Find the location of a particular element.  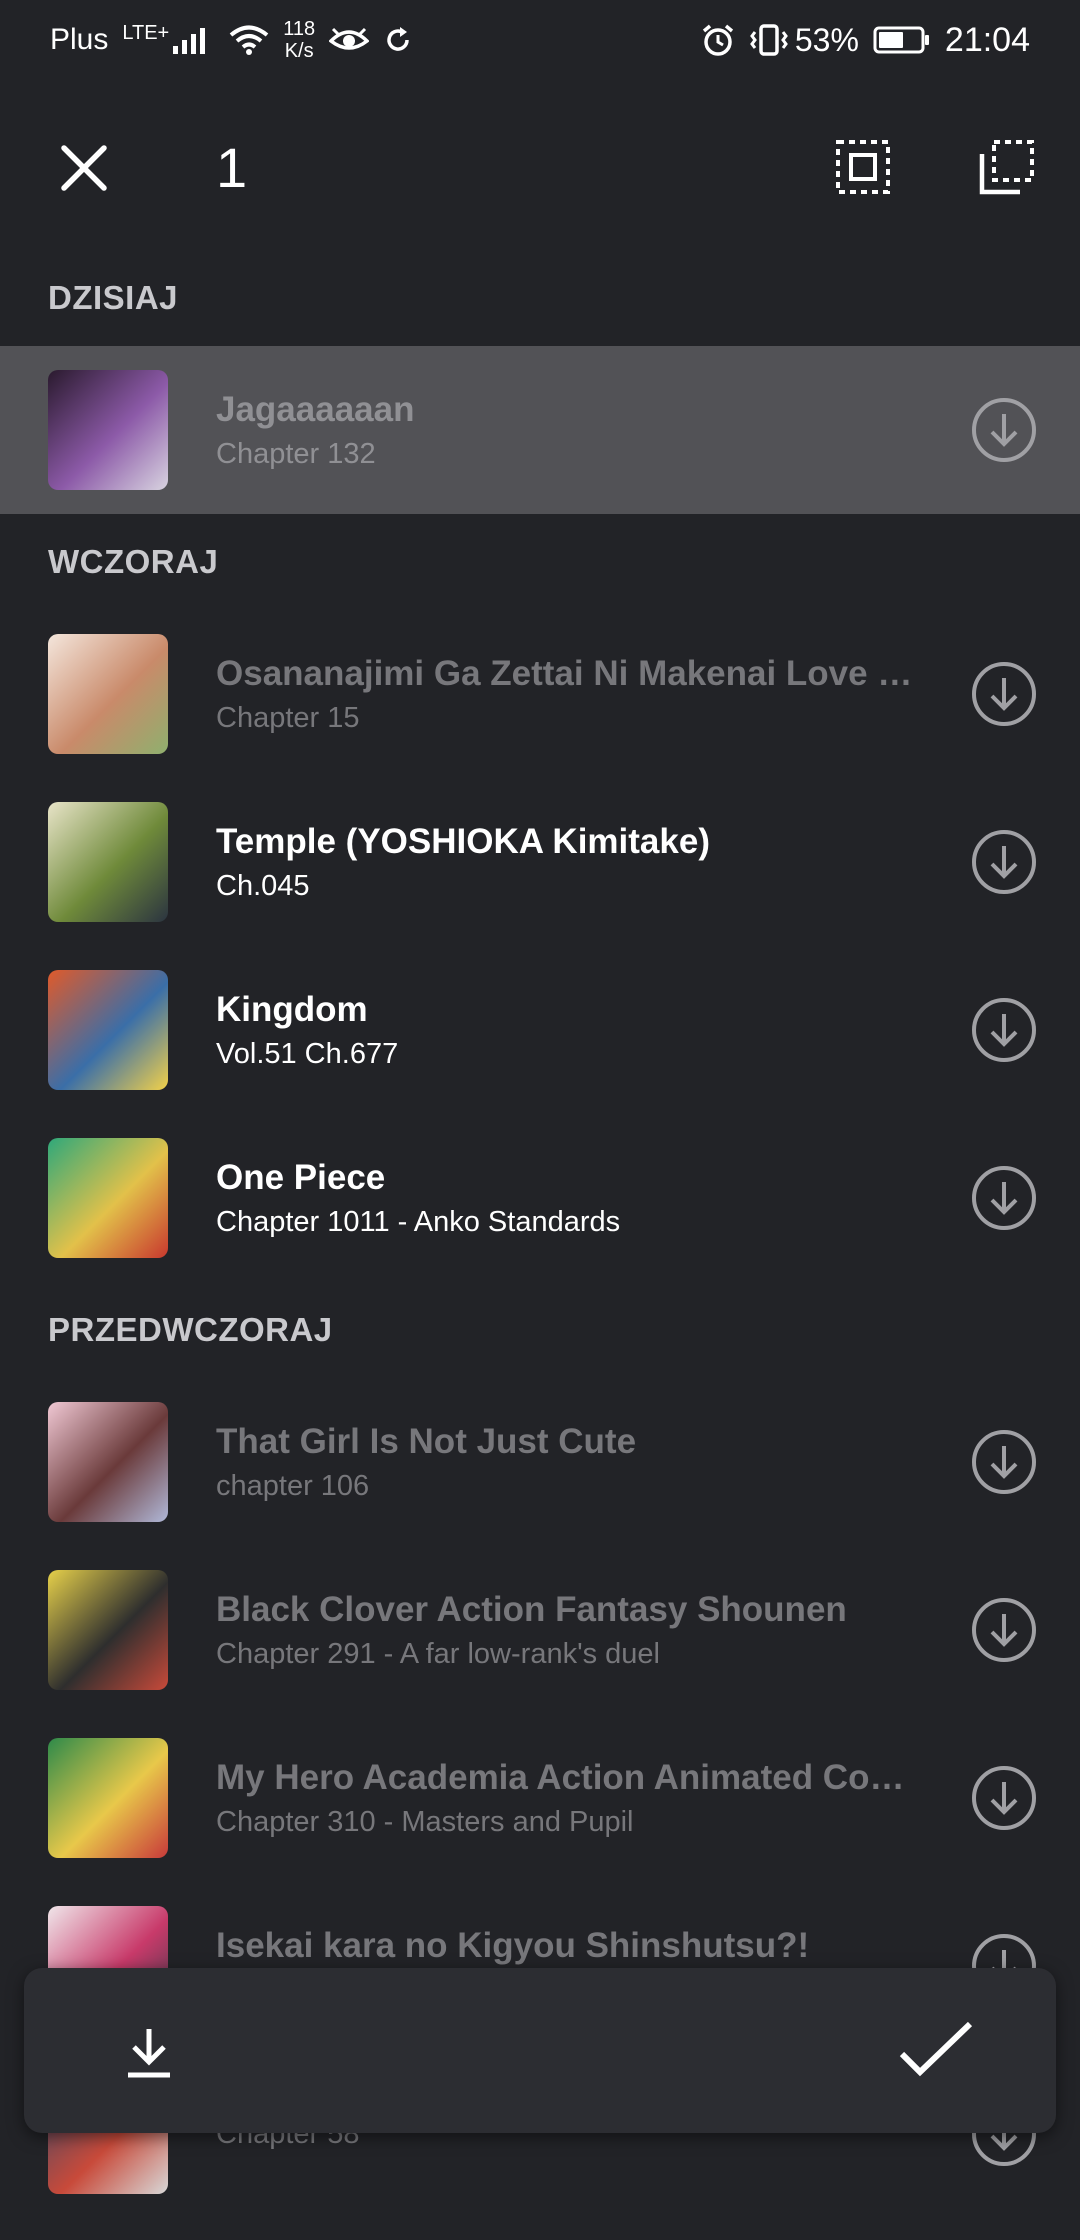

close-selection-button is located at coordinates (84, 168).